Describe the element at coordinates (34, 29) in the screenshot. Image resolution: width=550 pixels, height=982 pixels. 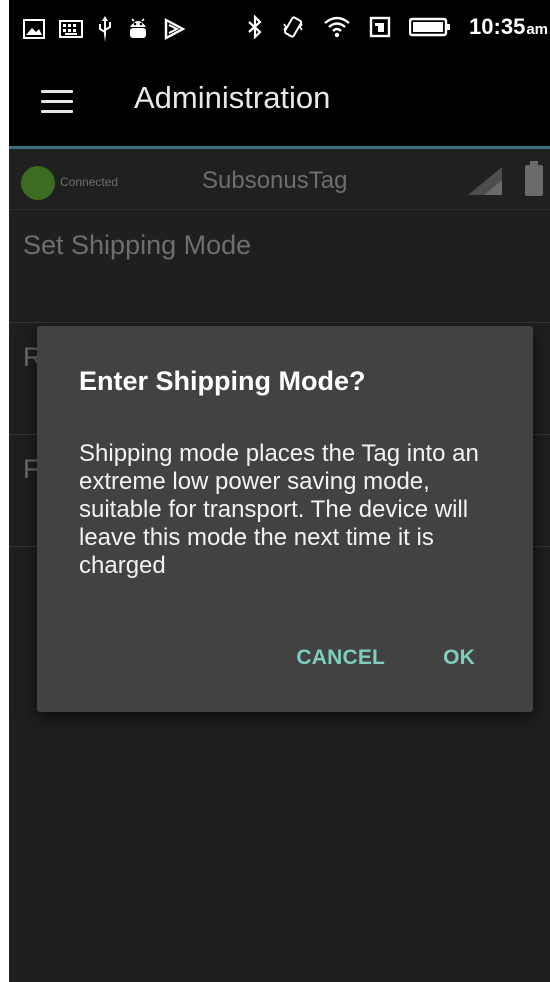
I see `image-icon` at that location.